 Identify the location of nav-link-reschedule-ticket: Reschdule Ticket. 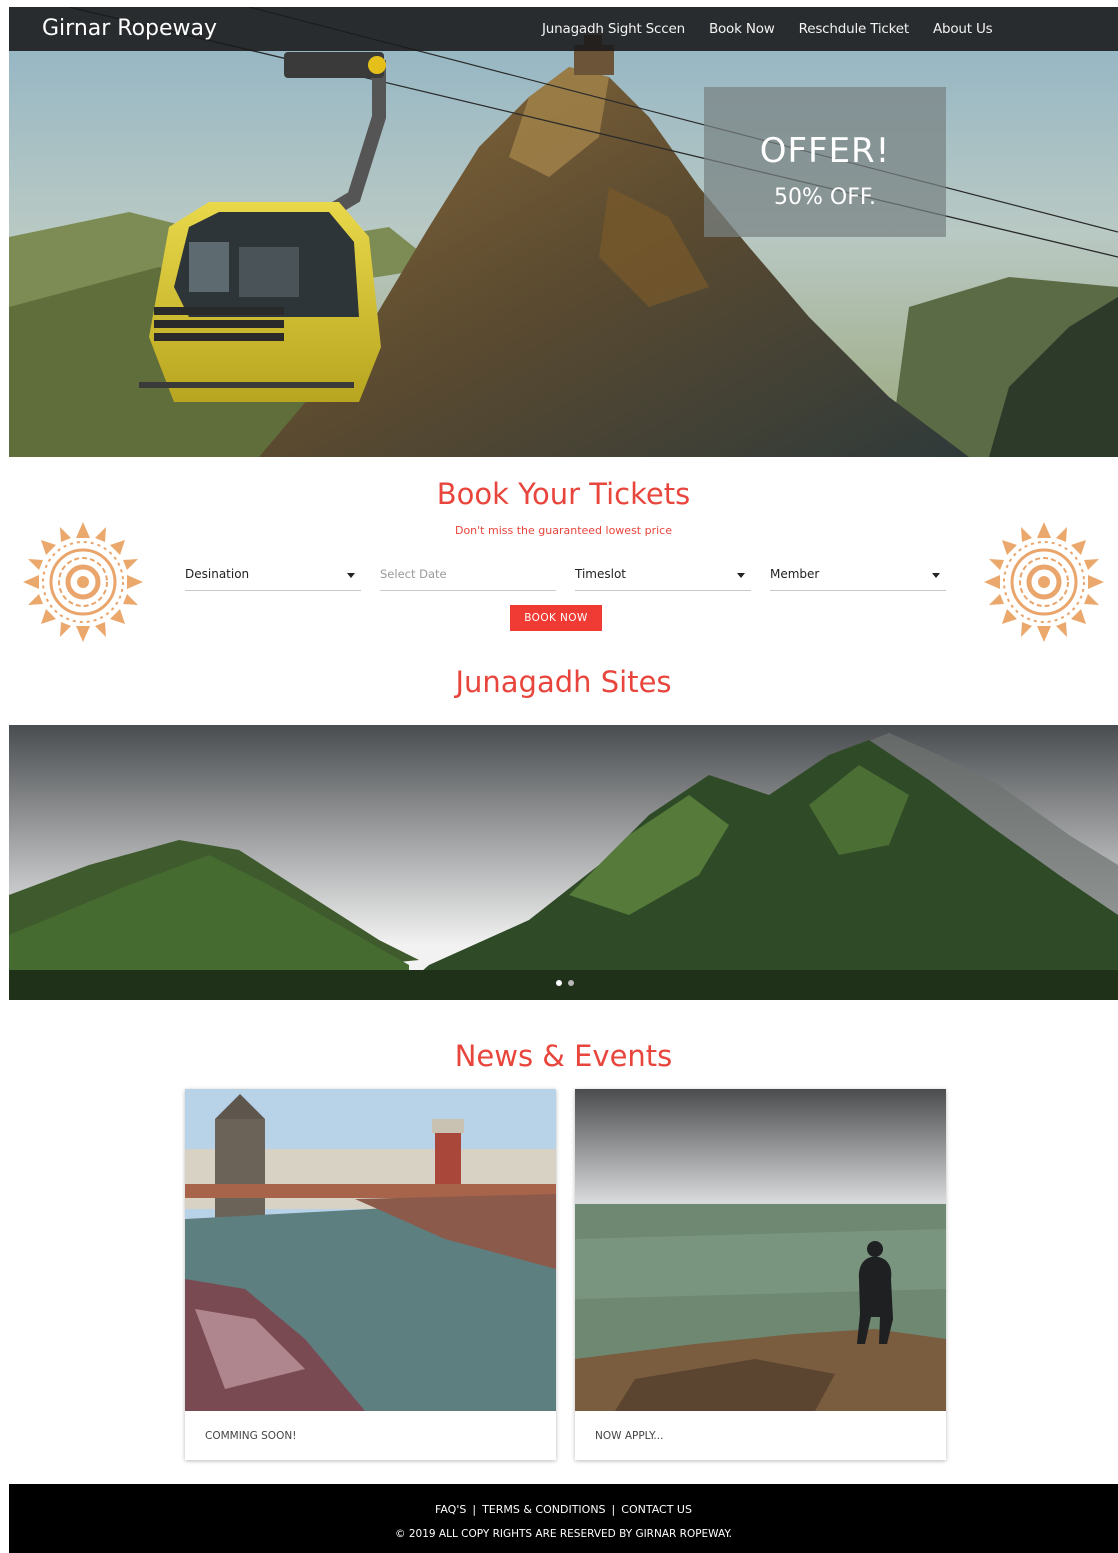
(854, 29).